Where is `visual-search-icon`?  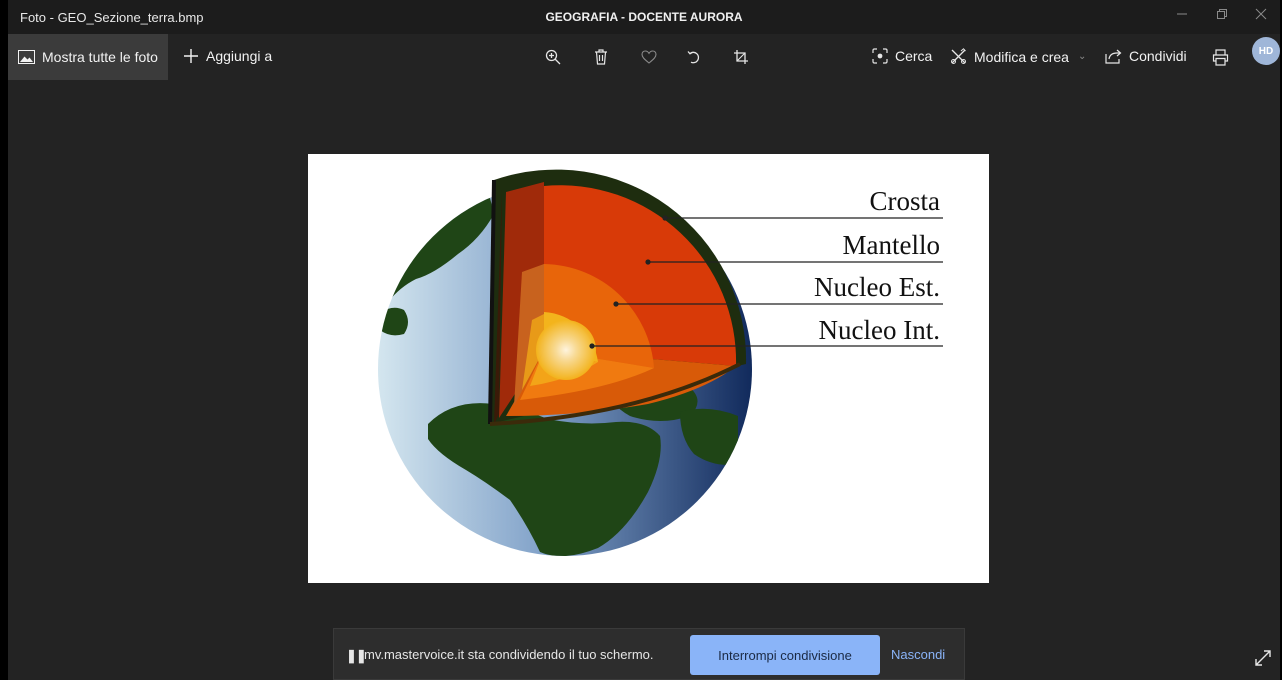
visual-search-icon is located at coordinates (880, 56).